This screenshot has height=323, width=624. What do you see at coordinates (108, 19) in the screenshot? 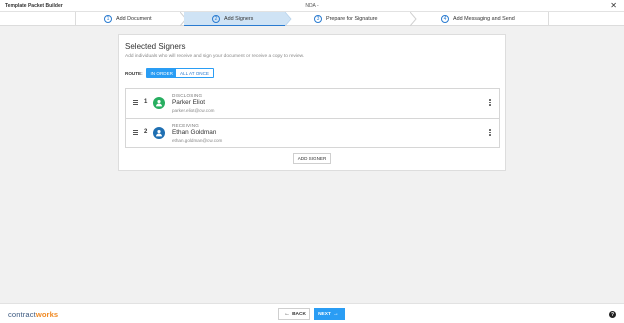
I see `step-number-1: 1` at bounding box center [108, 19].